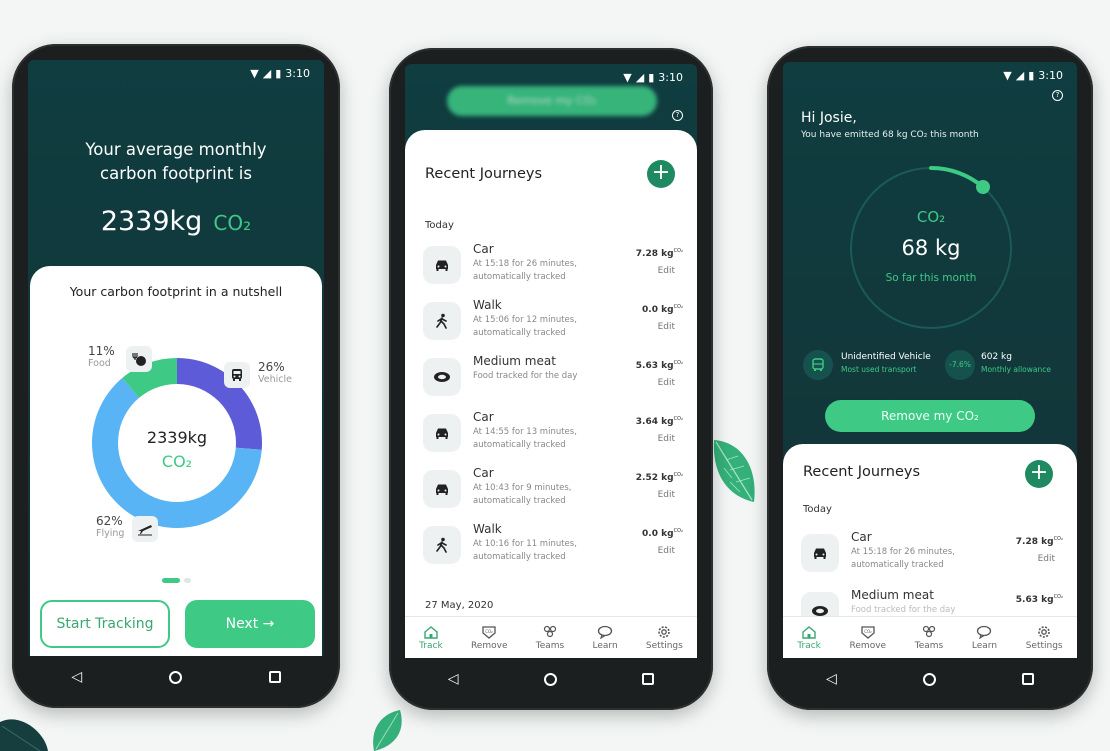  Describe the element at coordinates (734, 471) in the screenshot. I see `leaf-decoration-right` at that location.